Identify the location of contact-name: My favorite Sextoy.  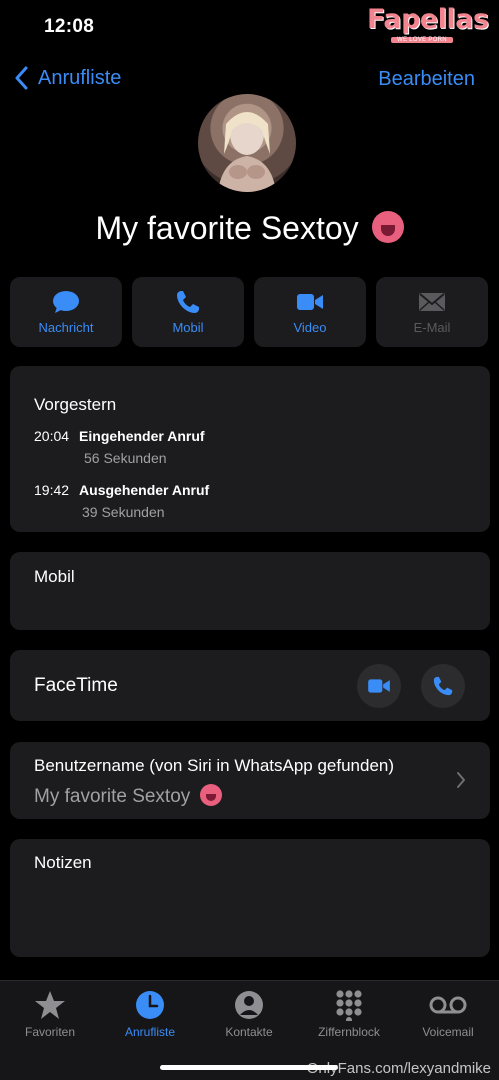
(249, 228).